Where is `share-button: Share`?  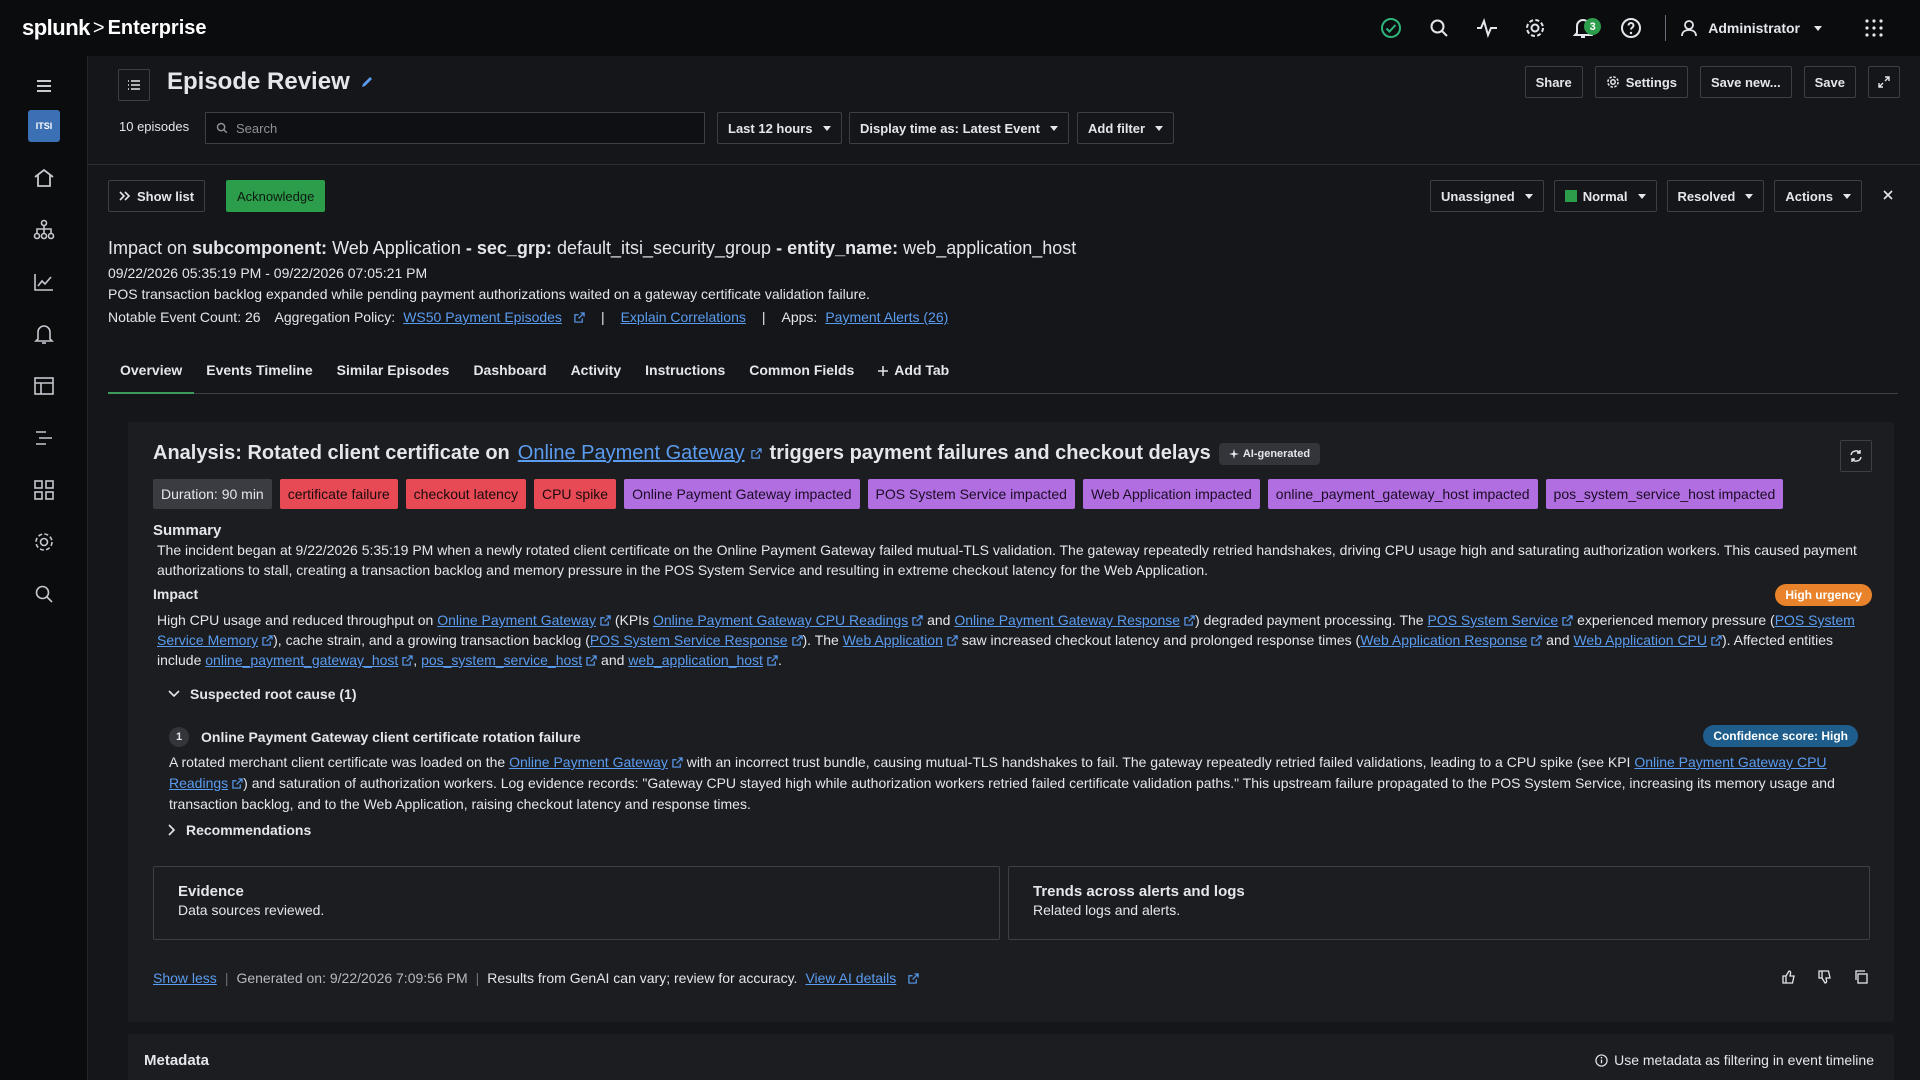
share-button: Share is located at coordinates (1553, 82).